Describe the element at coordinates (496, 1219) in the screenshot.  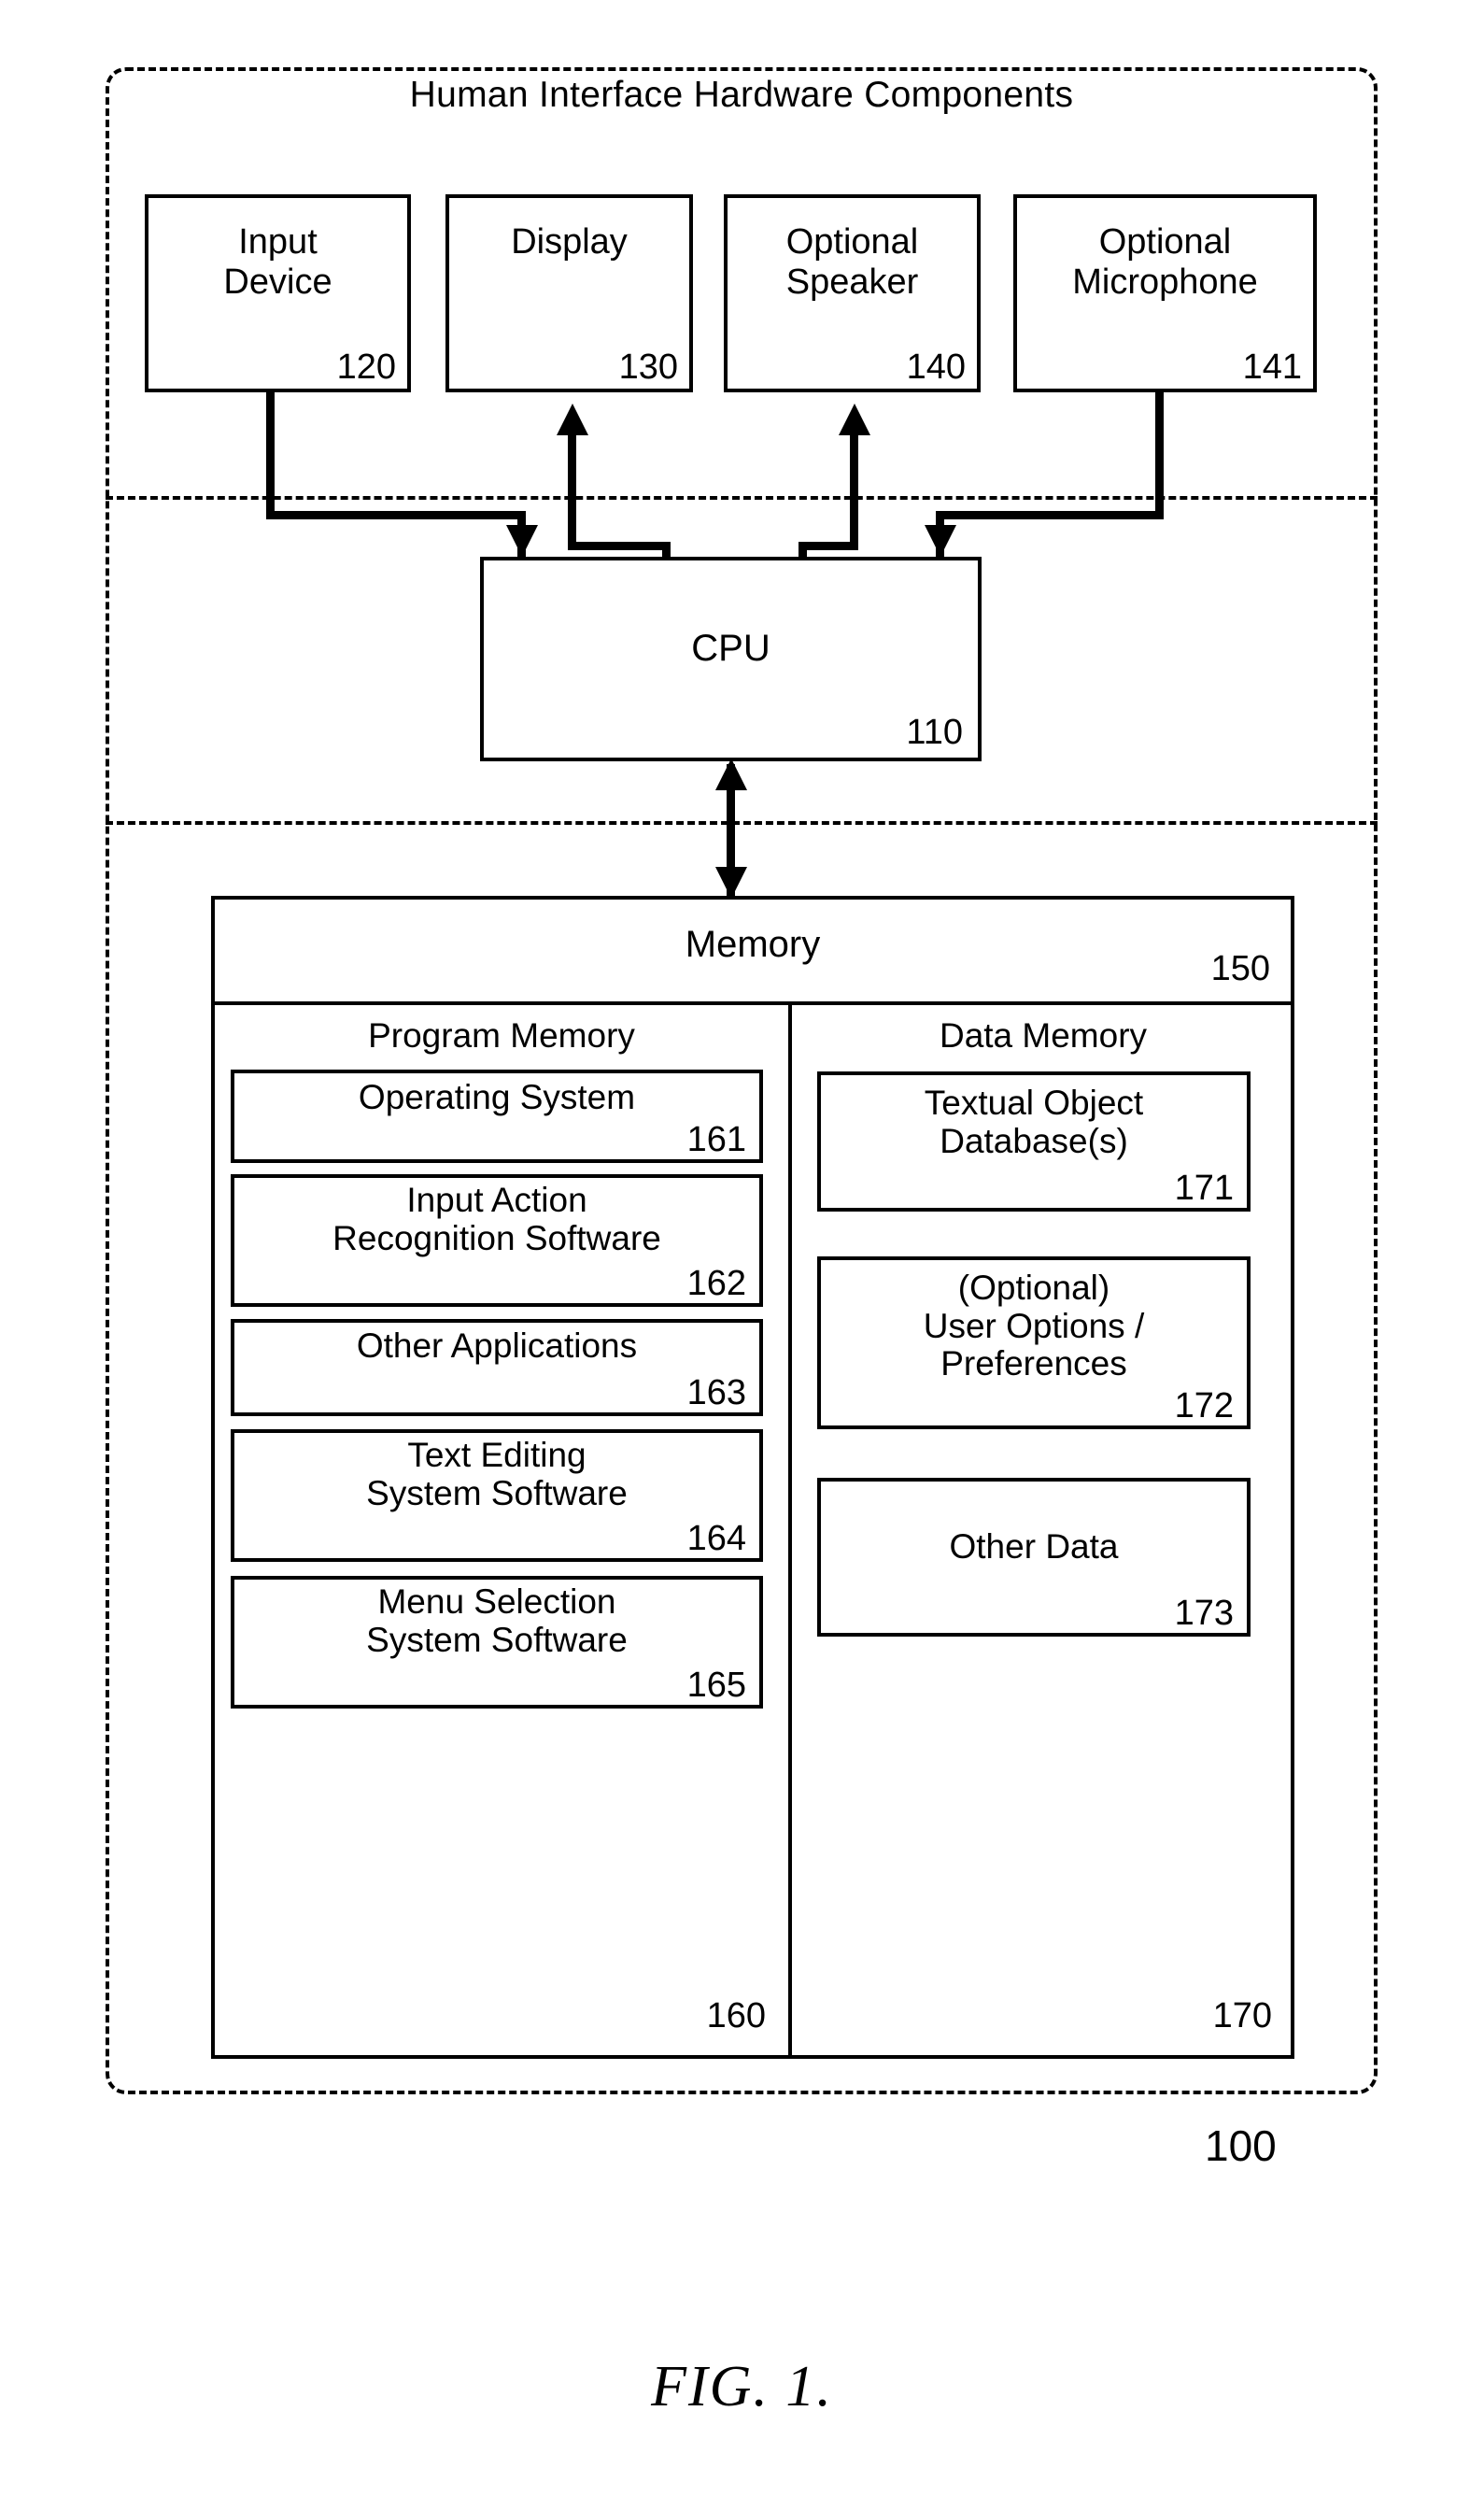
I see `input-action-recognition-software-label: Input Action Recognition Software` at that location.